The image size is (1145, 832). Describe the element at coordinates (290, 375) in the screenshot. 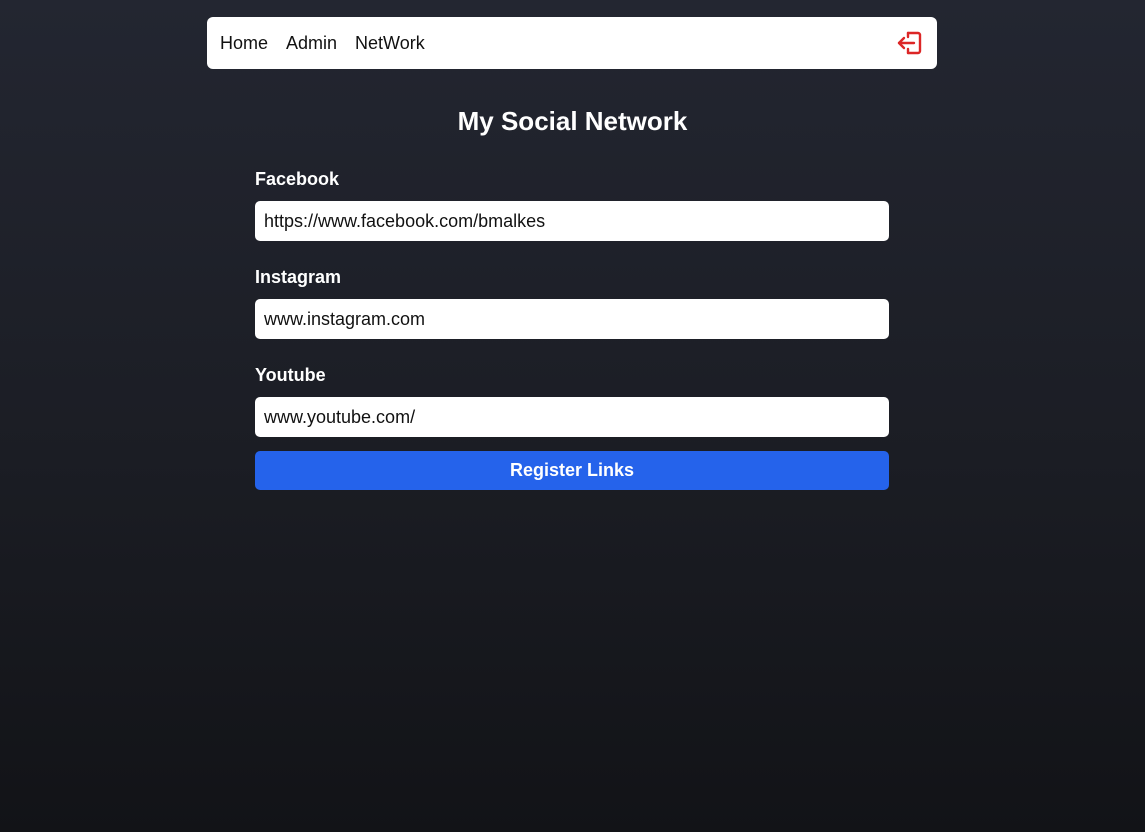

I see `youtube-label: Youtube` at that location.